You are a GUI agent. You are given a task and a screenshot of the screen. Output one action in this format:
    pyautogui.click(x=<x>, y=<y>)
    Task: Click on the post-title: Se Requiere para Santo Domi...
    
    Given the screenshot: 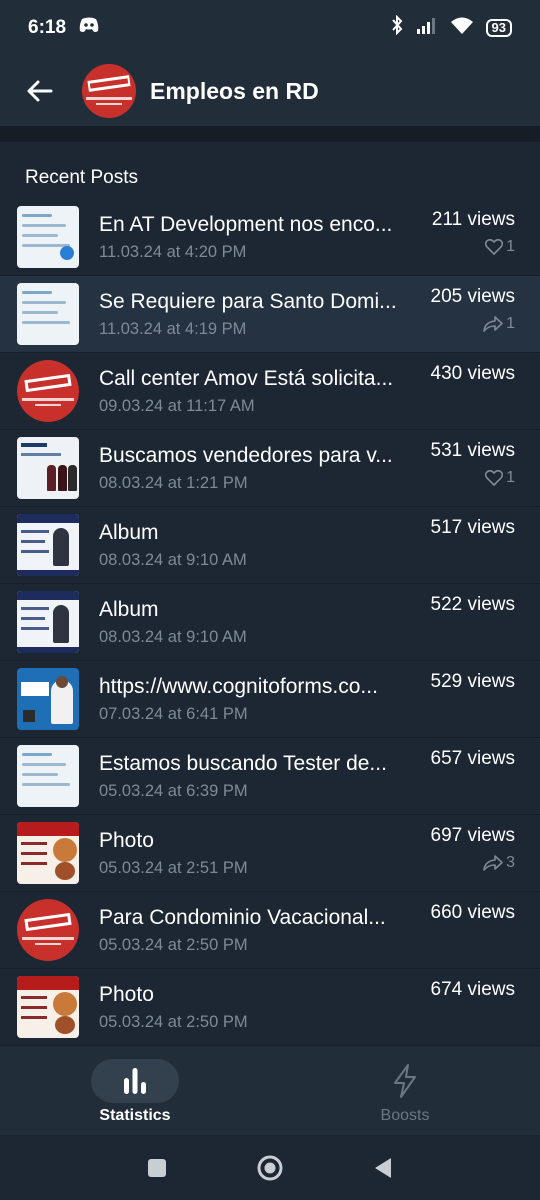 What is the action you would take?
    pyautogui.click(x=248, y=301)
    